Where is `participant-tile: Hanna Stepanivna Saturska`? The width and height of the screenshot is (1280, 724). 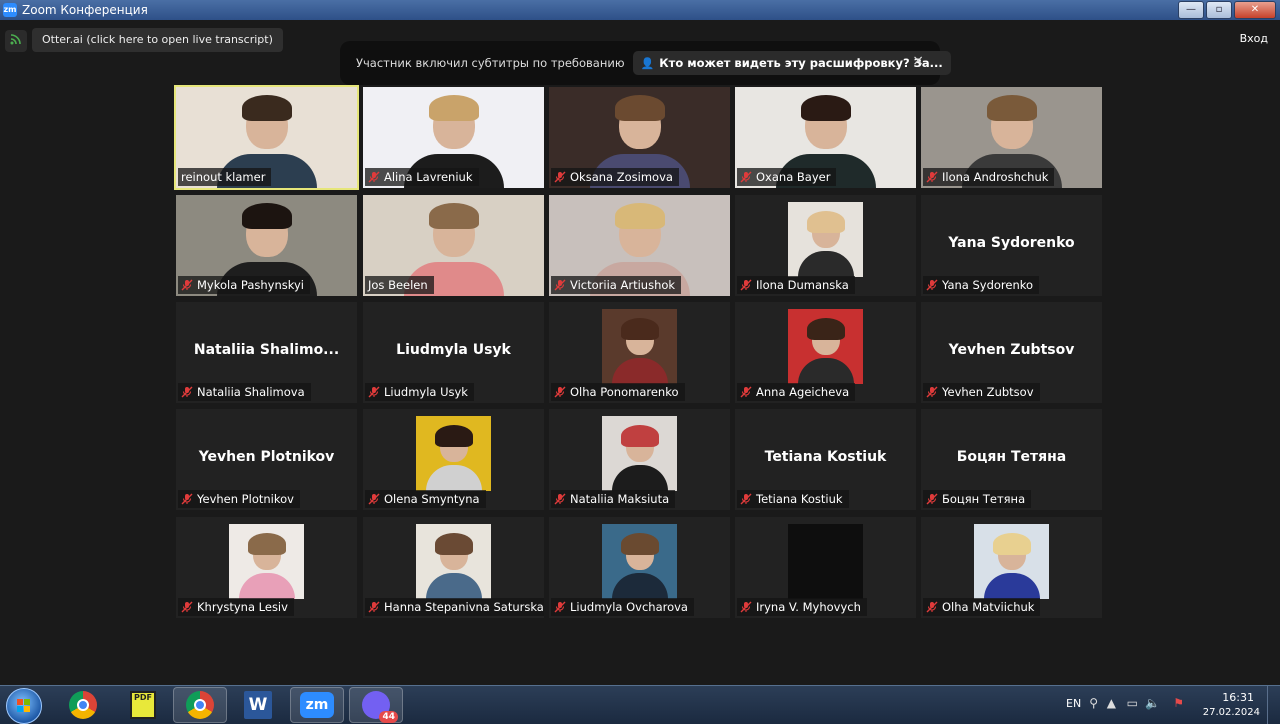 participant-tile: Hanna Stepanivna Saturska is located at coordinates (453, 567).